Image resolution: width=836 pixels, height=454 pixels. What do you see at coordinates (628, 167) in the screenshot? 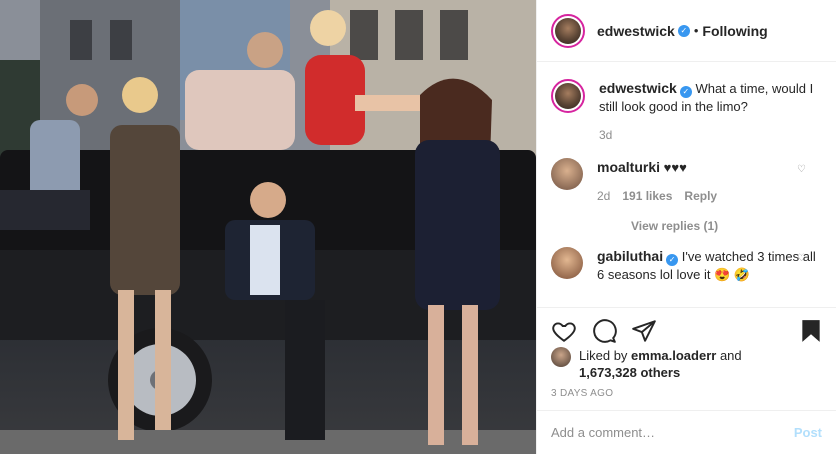
I see `comment-username: moalturki` at bounding box center [628, 167].